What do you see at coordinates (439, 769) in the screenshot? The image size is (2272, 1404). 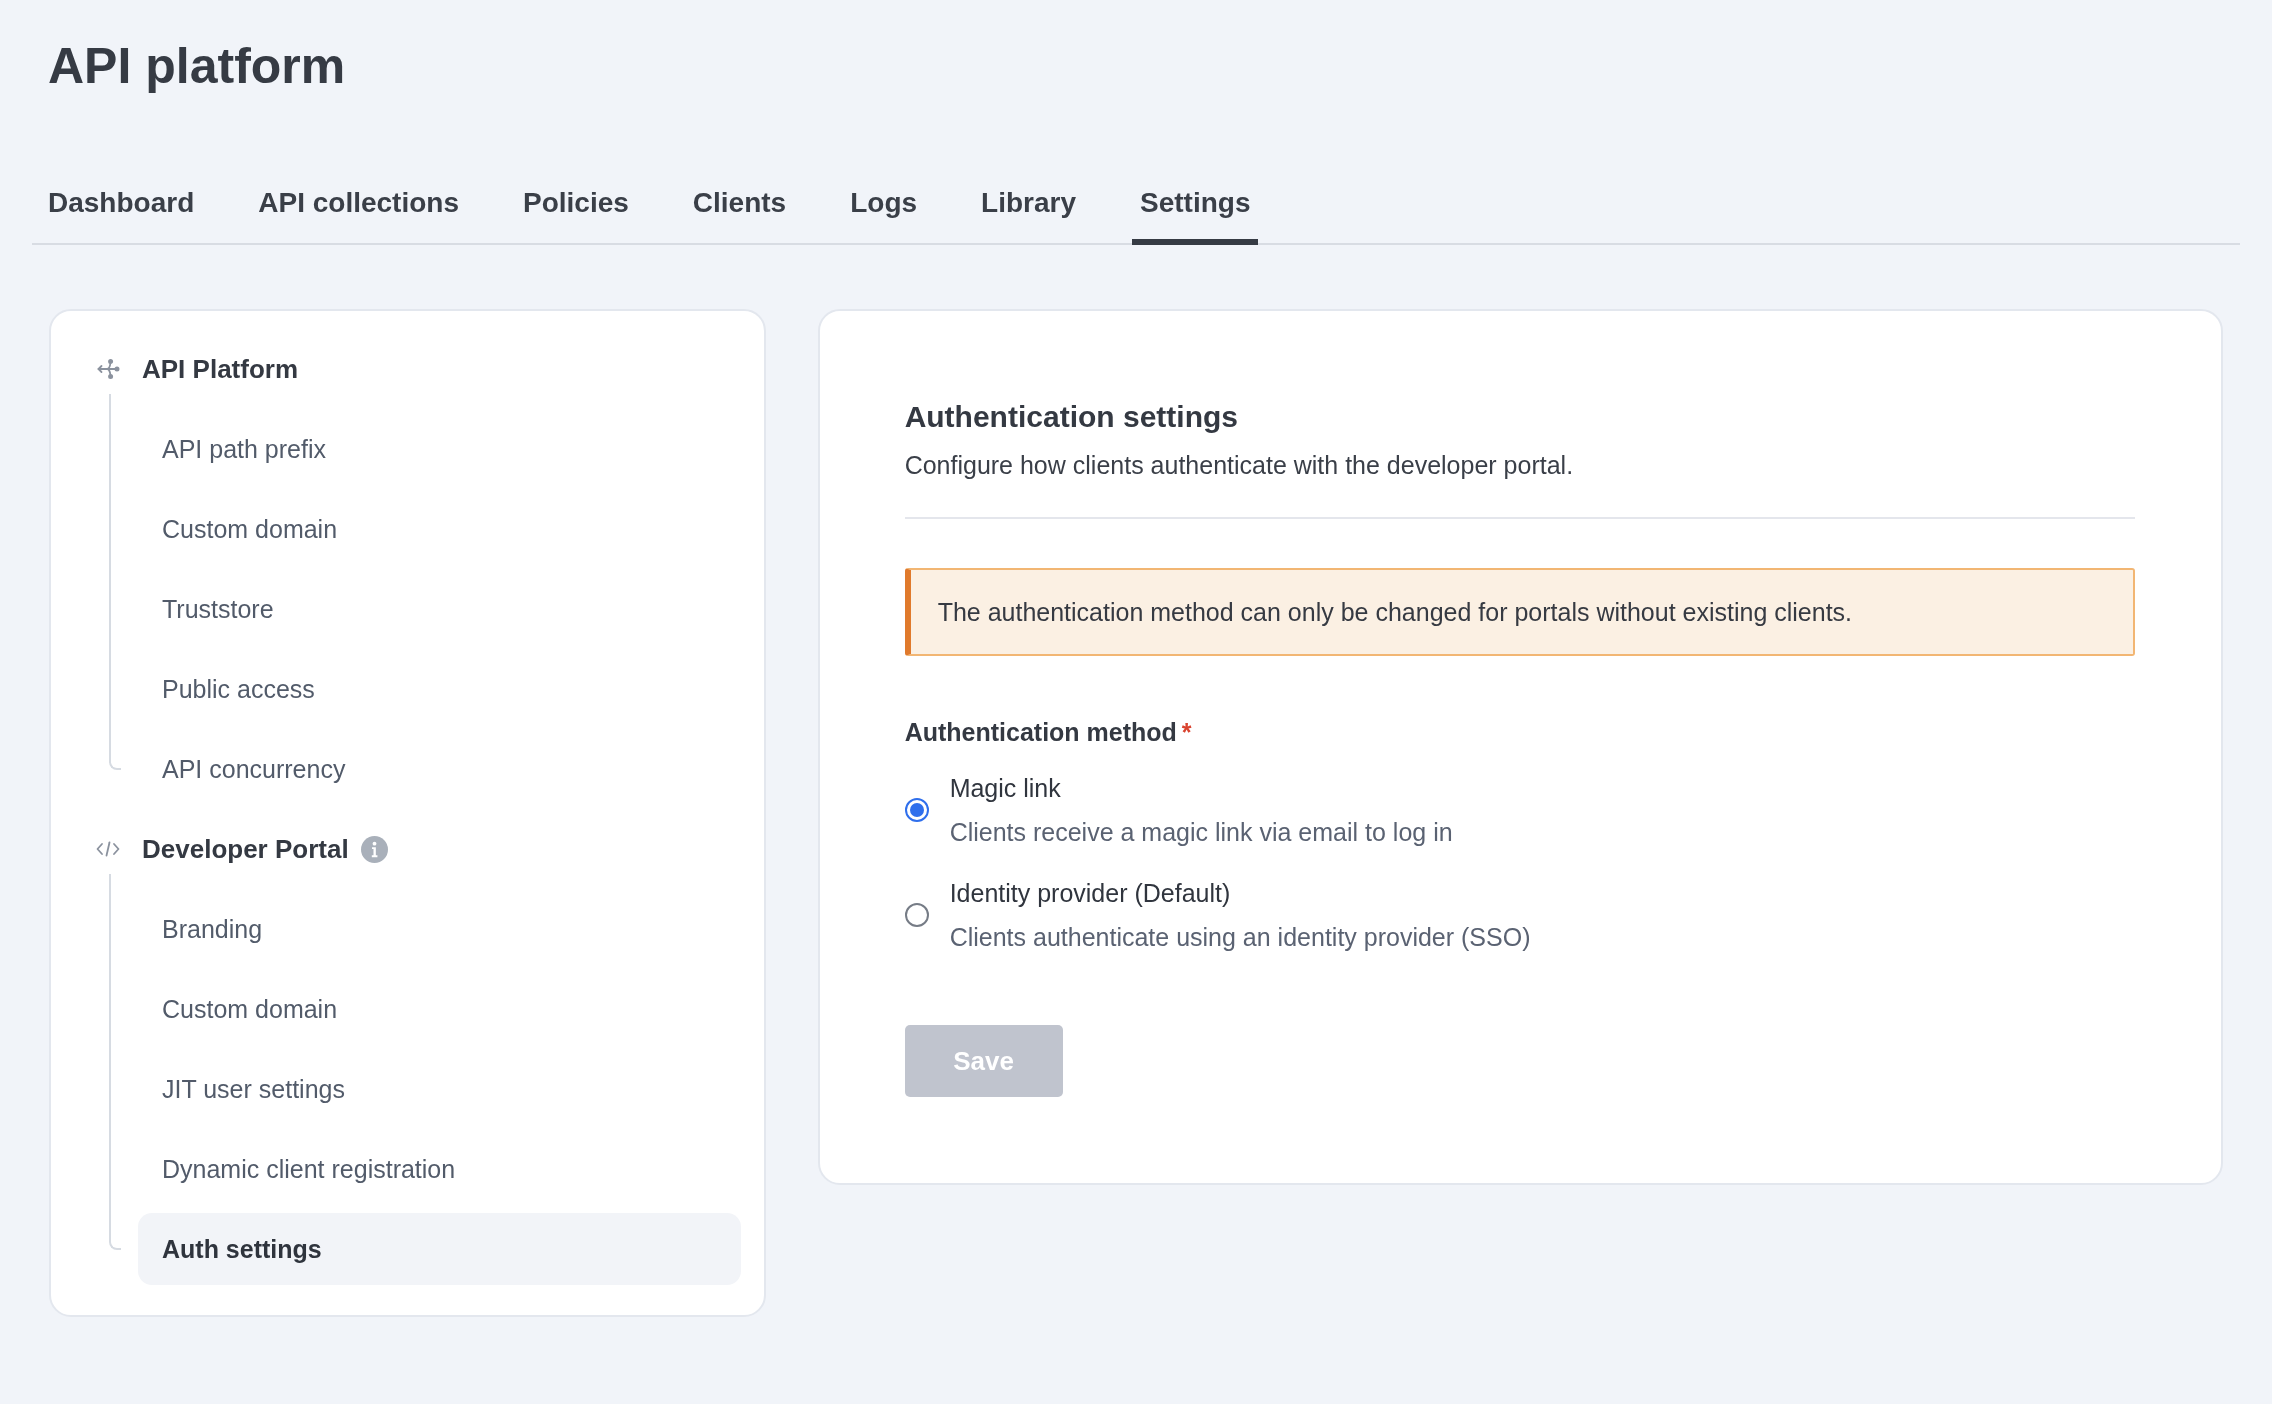 I see `sidebar-item: API concurrency` at bounding box center [439, 769].